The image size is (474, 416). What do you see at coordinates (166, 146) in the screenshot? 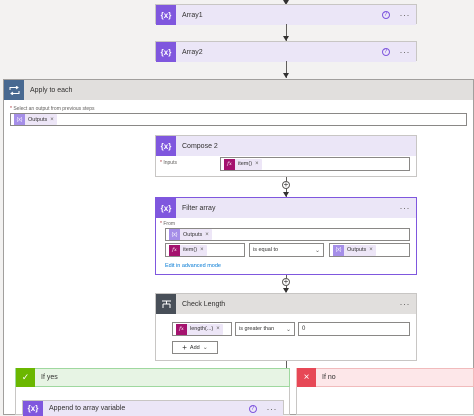
I see `compose-icon: {x}` at bounding box center [166, 146].